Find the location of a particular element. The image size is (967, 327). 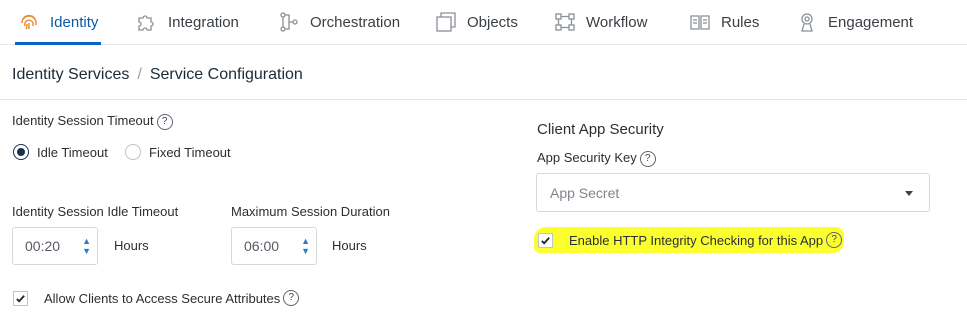

max-duration-label: Maximum Session Duration is located at coordinates (310, 211).